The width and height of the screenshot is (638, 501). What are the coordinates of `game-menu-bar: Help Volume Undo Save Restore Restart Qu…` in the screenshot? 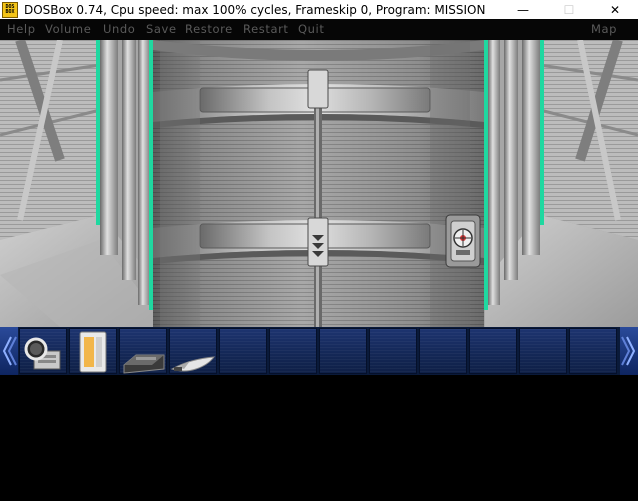 It's located at (319, 29).